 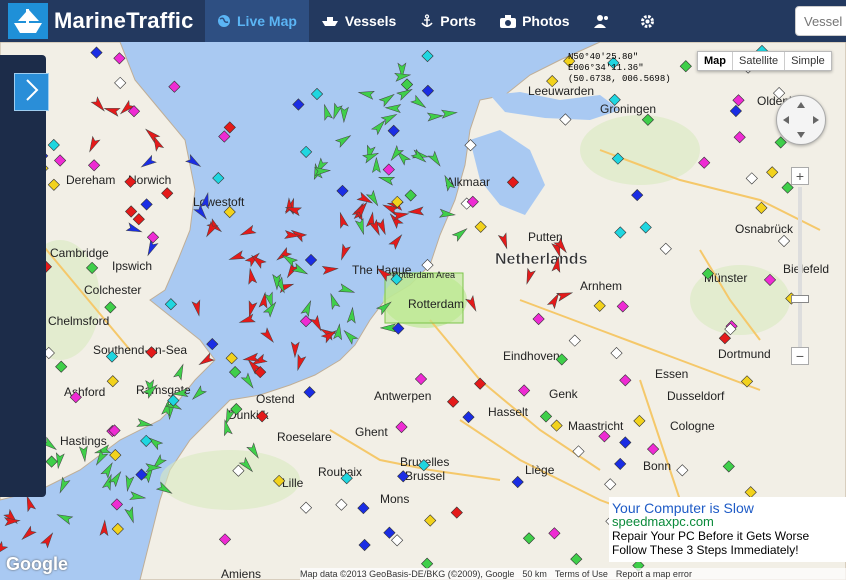 What do you see at coordinates (801, 120) in the screenshot?
I see `pan-control` at bounding box center [801, 120].